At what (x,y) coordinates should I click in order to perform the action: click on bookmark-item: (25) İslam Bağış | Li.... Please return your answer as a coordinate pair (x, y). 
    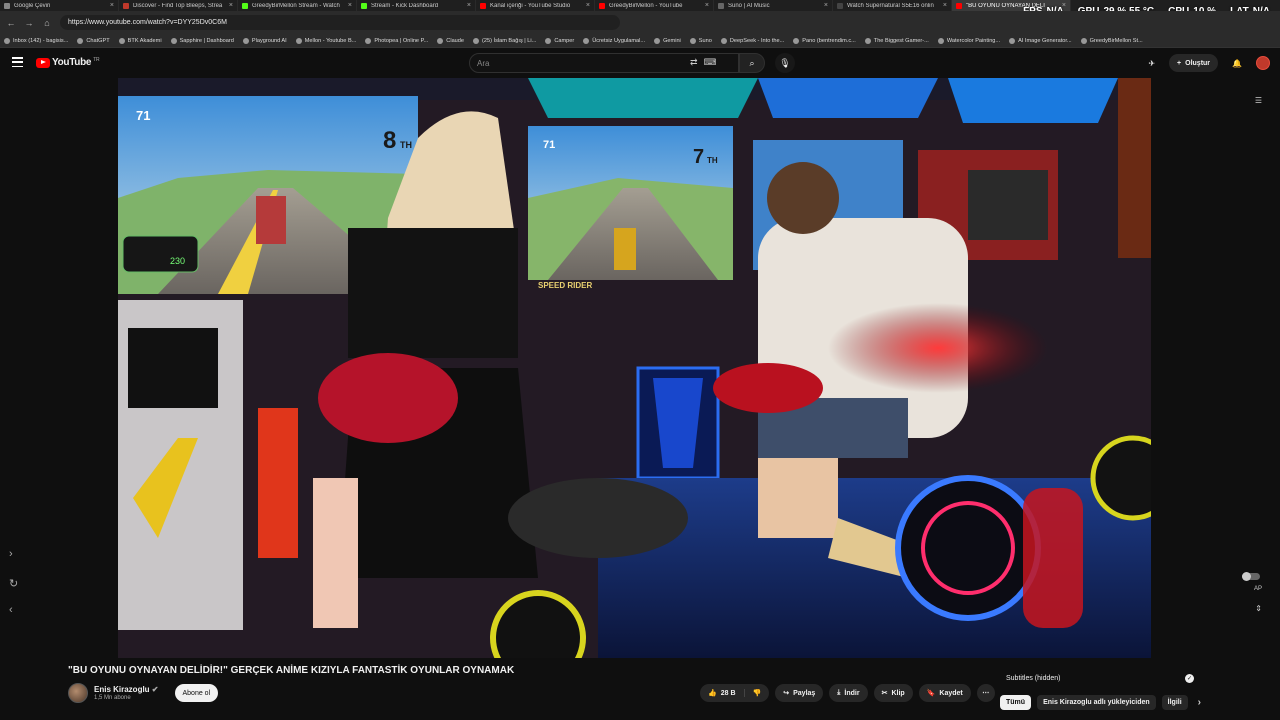
    Looking at the image, I should click on (504, 40).